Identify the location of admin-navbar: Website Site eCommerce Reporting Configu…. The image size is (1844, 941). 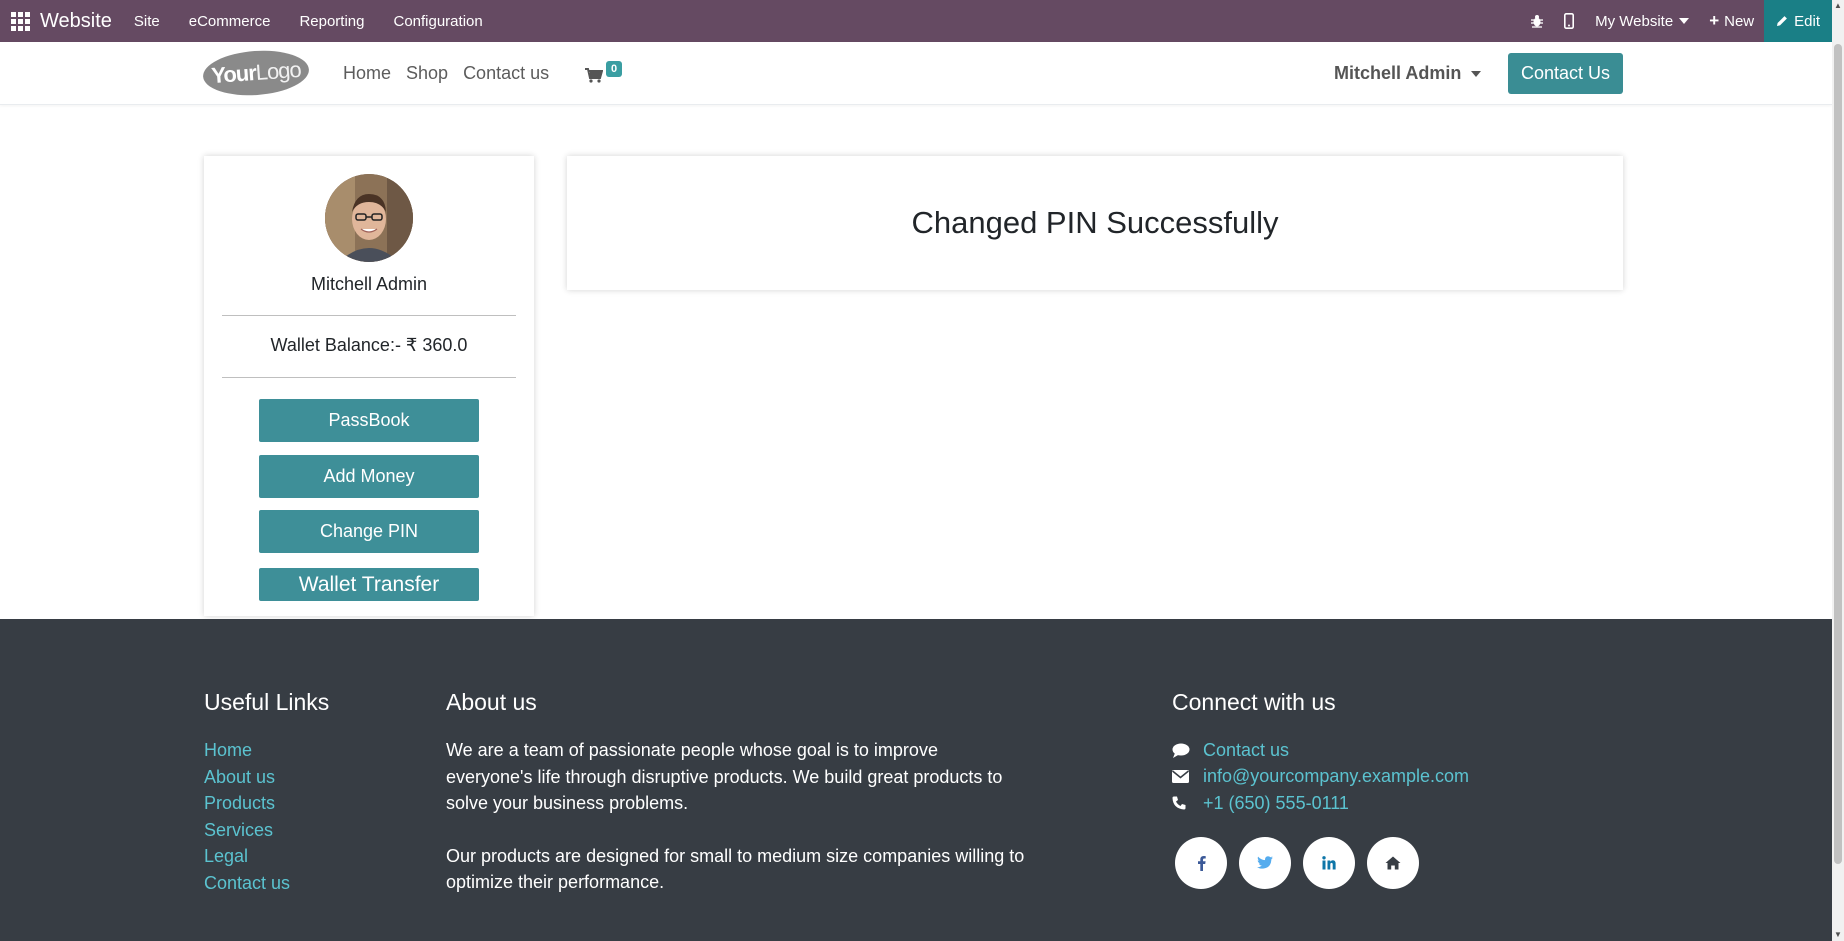
(916, 21).